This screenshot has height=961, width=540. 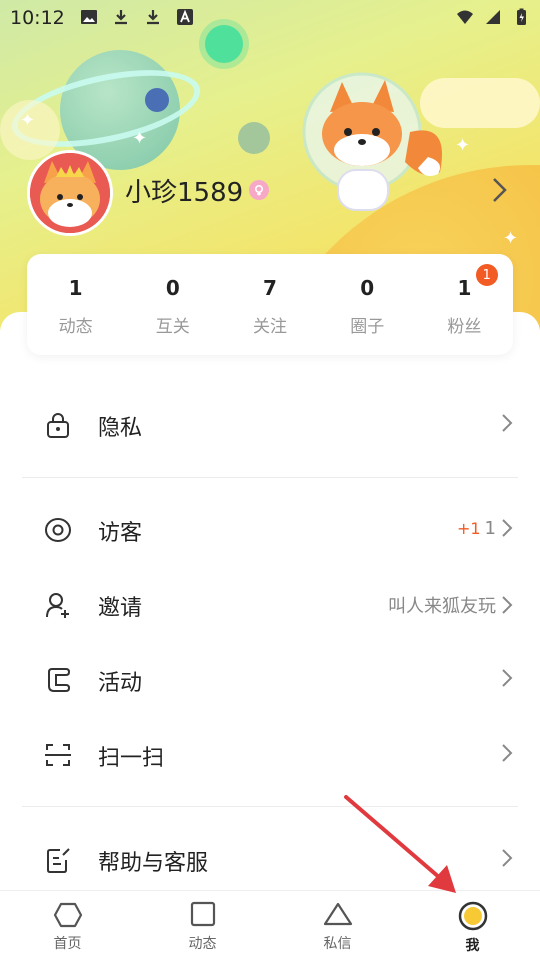 I want to click on scan-icon, so click(x=58, y=755).